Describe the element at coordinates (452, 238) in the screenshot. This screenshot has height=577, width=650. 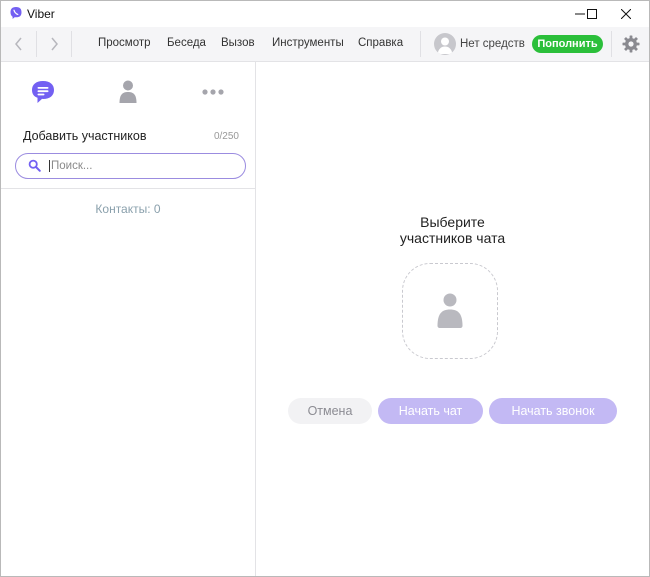
I see `heading-line-2: участников чата` at that location.